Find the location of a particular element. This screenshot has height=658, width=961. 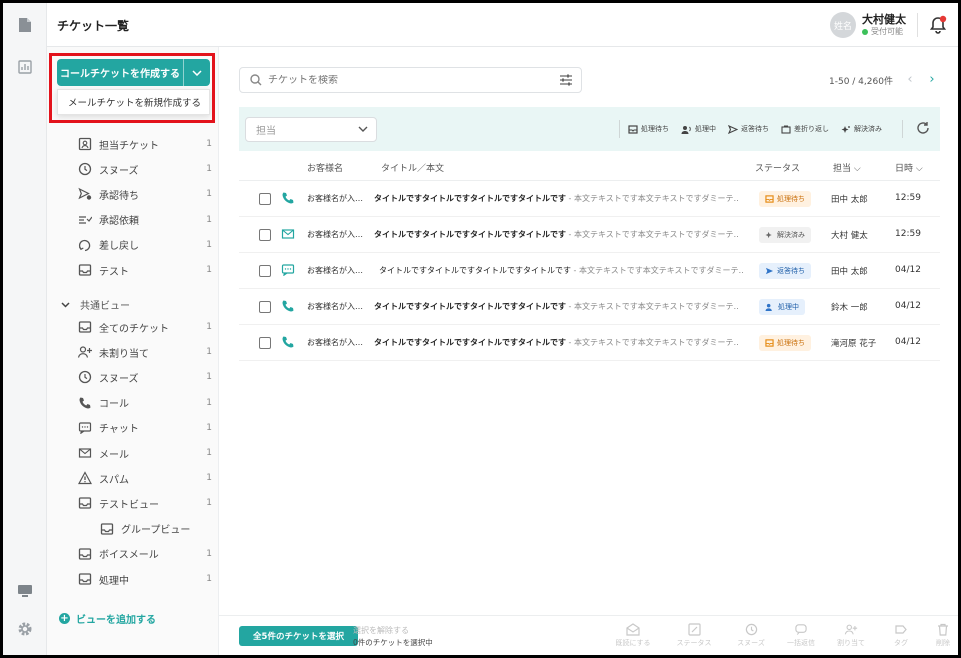

document-icon is located at coordinates (25, 25).